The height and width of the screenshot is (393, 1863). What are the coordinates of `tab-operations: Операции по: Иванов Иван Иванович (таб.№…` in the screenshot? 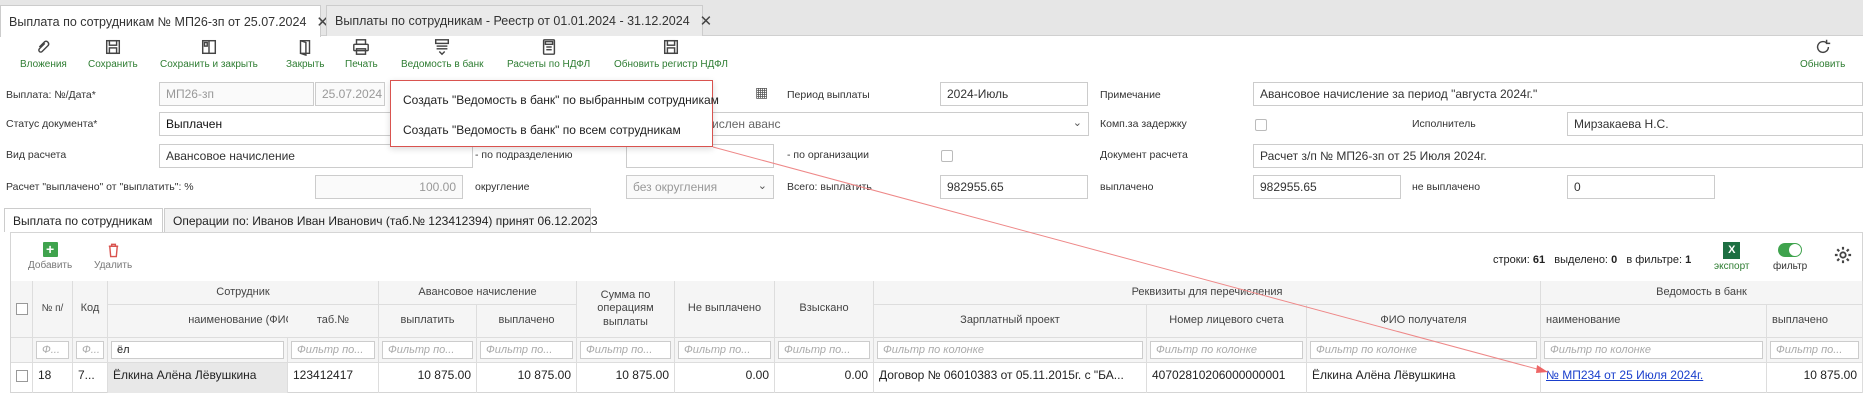 It's located at (381, 220).